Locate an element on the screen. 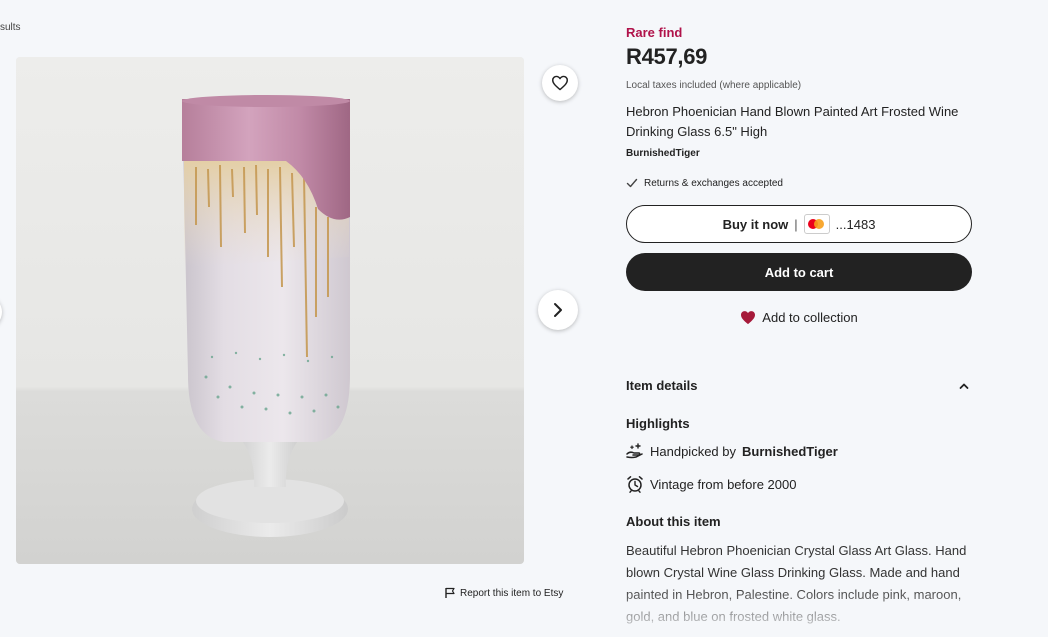 The width and height of the screenshot is (1048, 637). handpicked-prefix: Handpicked by is located at coordinates (693, 451).